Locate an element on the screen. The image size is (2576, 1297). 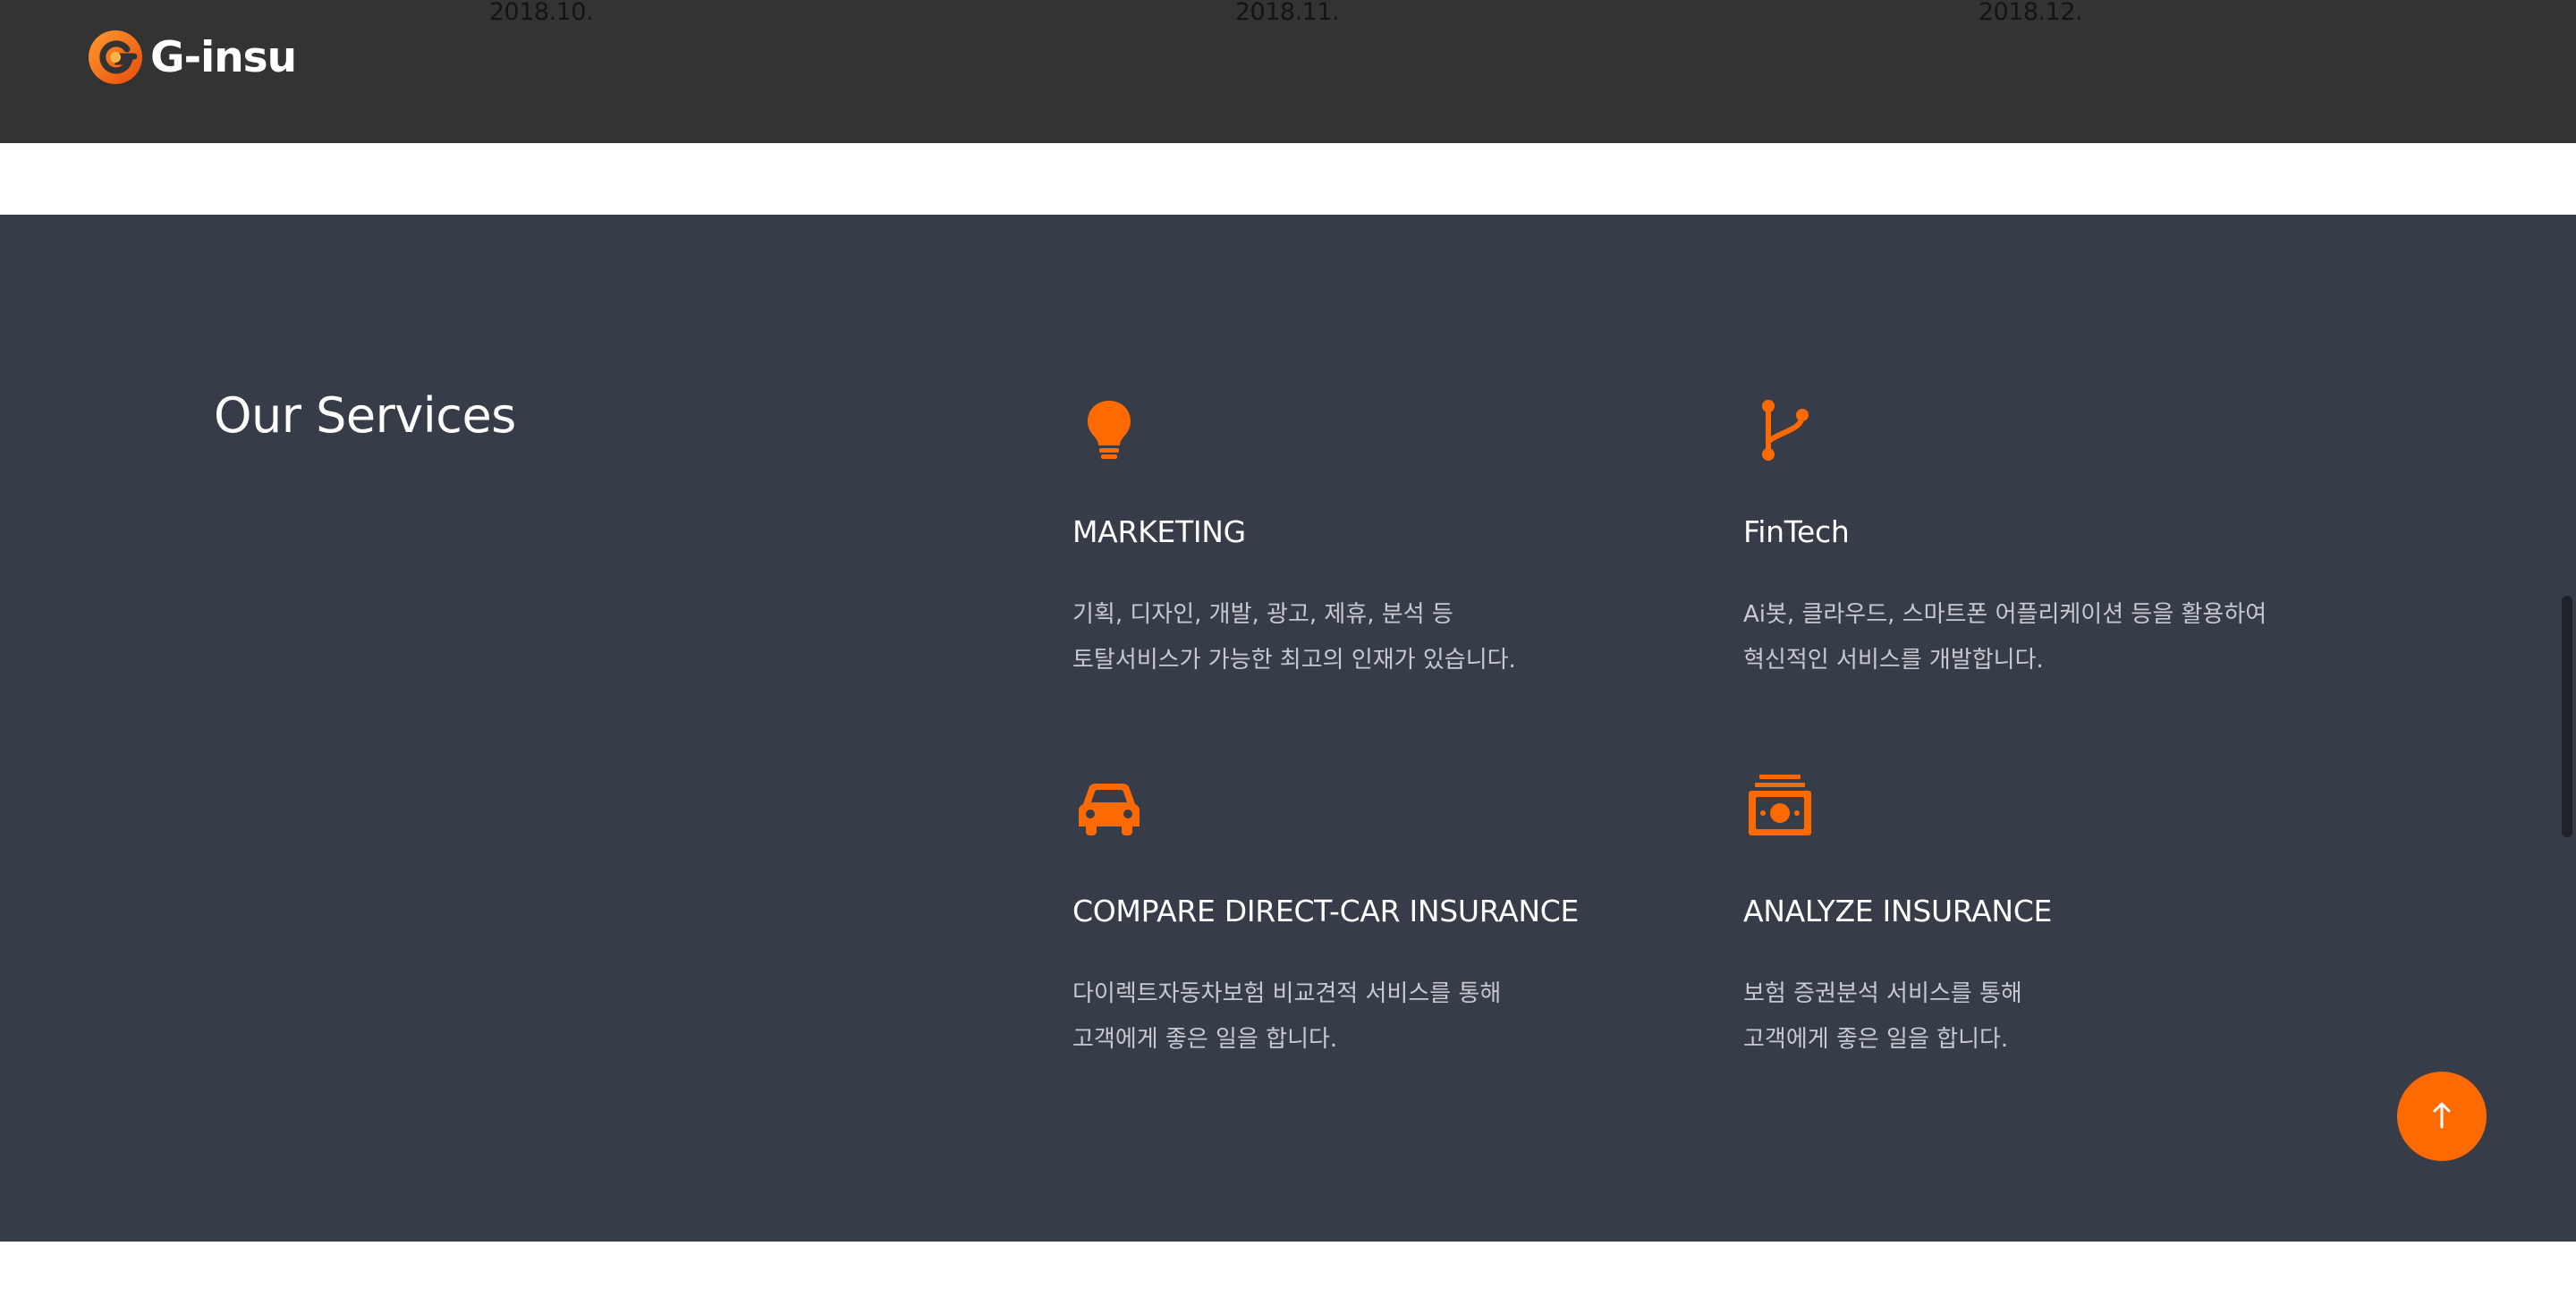
footer-spacer is located at coordinates (1288, 1269).